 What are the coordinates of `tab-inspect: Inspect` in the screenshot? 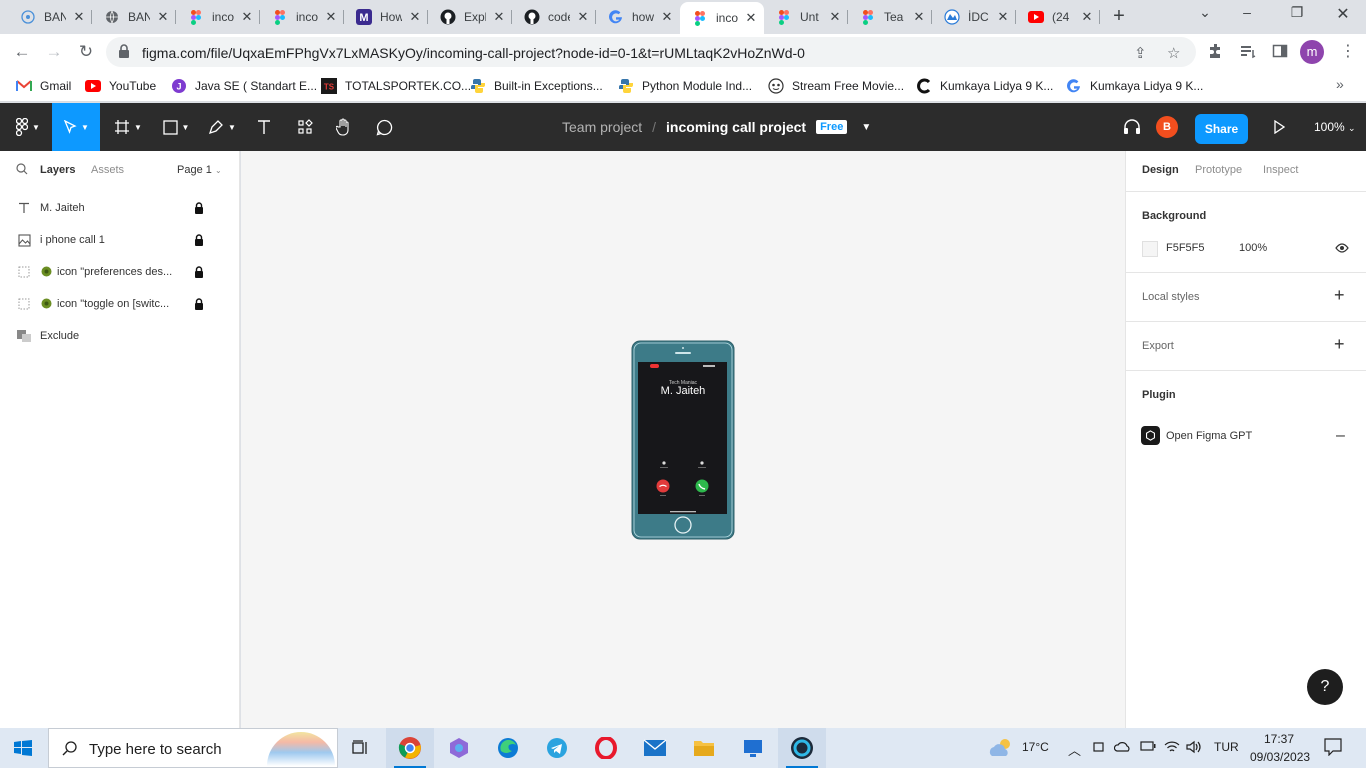 It's located at (1280, 170).